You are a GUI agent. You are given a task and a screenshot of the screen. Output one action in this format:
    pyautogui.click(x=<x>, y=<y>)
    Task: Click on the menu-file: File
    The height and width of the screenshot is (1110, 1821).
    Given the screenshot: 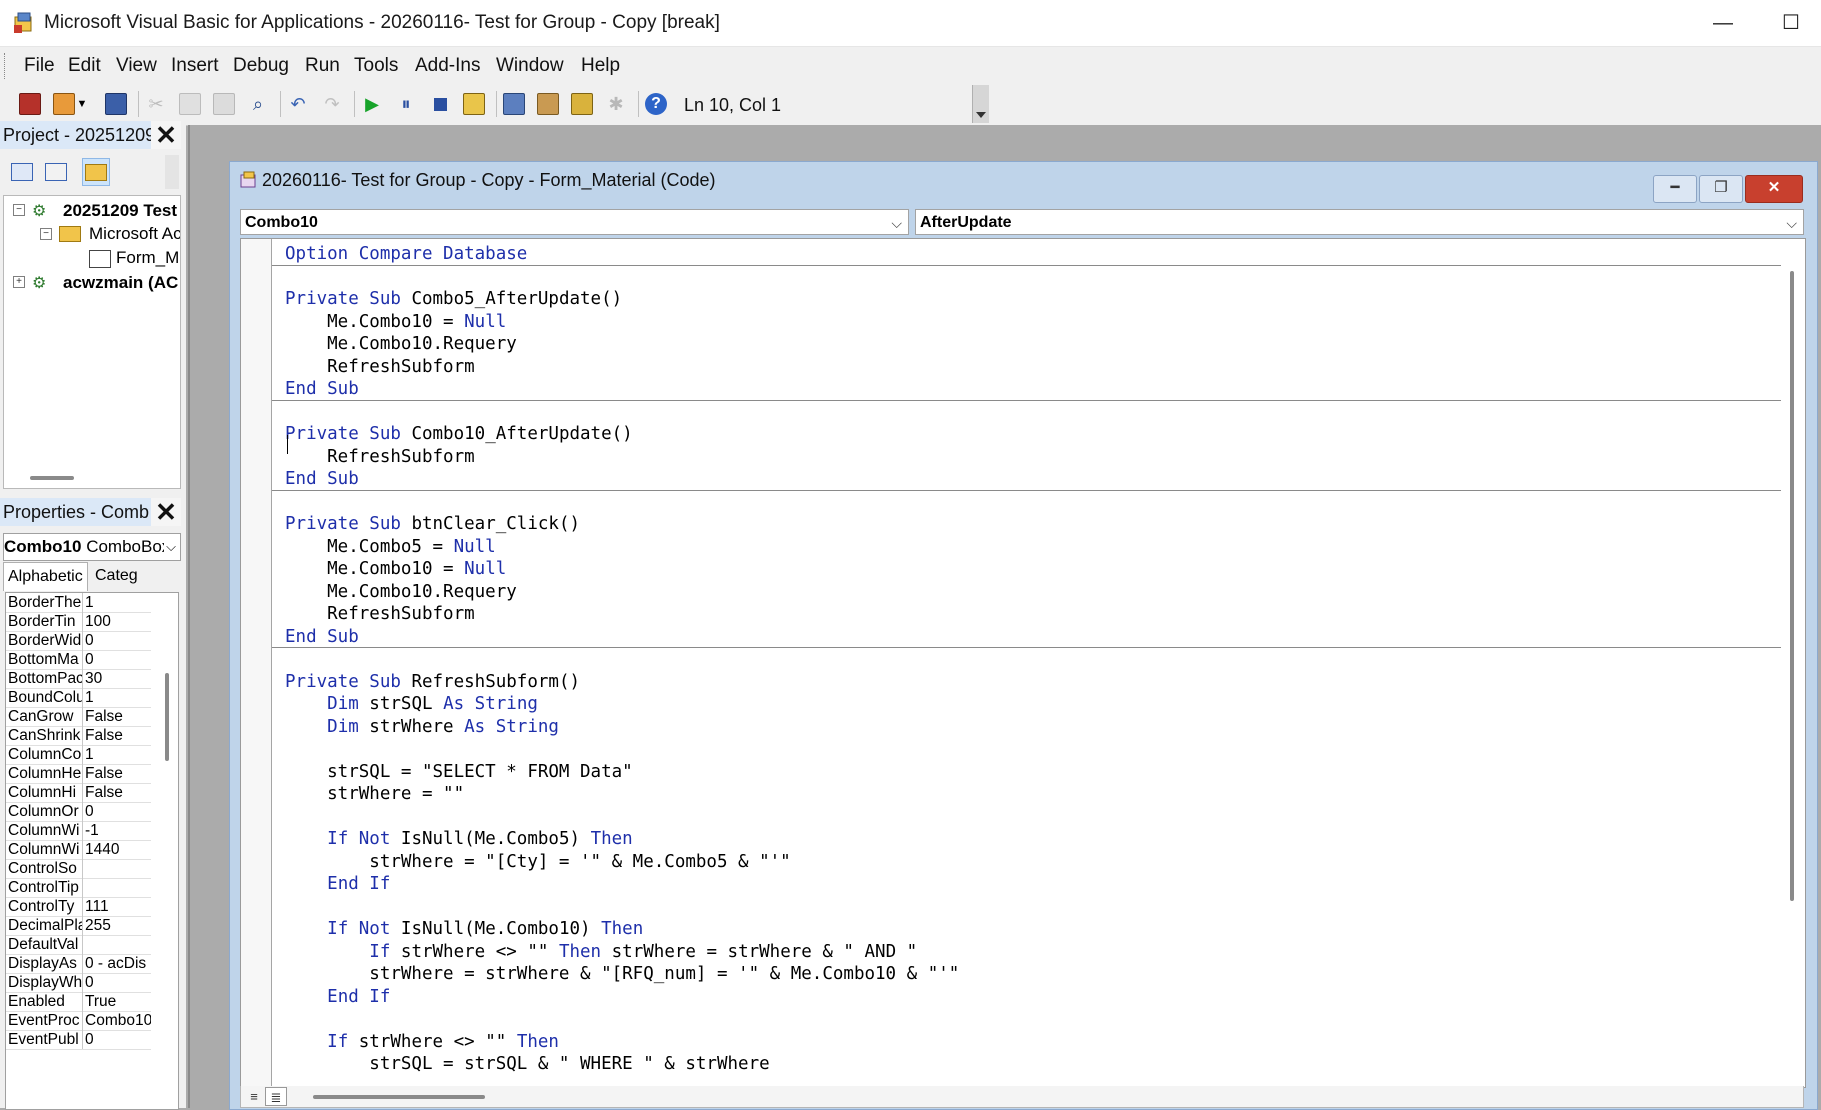 What is the action you would take?
    pyautogui.click(x=39, y=66)
    